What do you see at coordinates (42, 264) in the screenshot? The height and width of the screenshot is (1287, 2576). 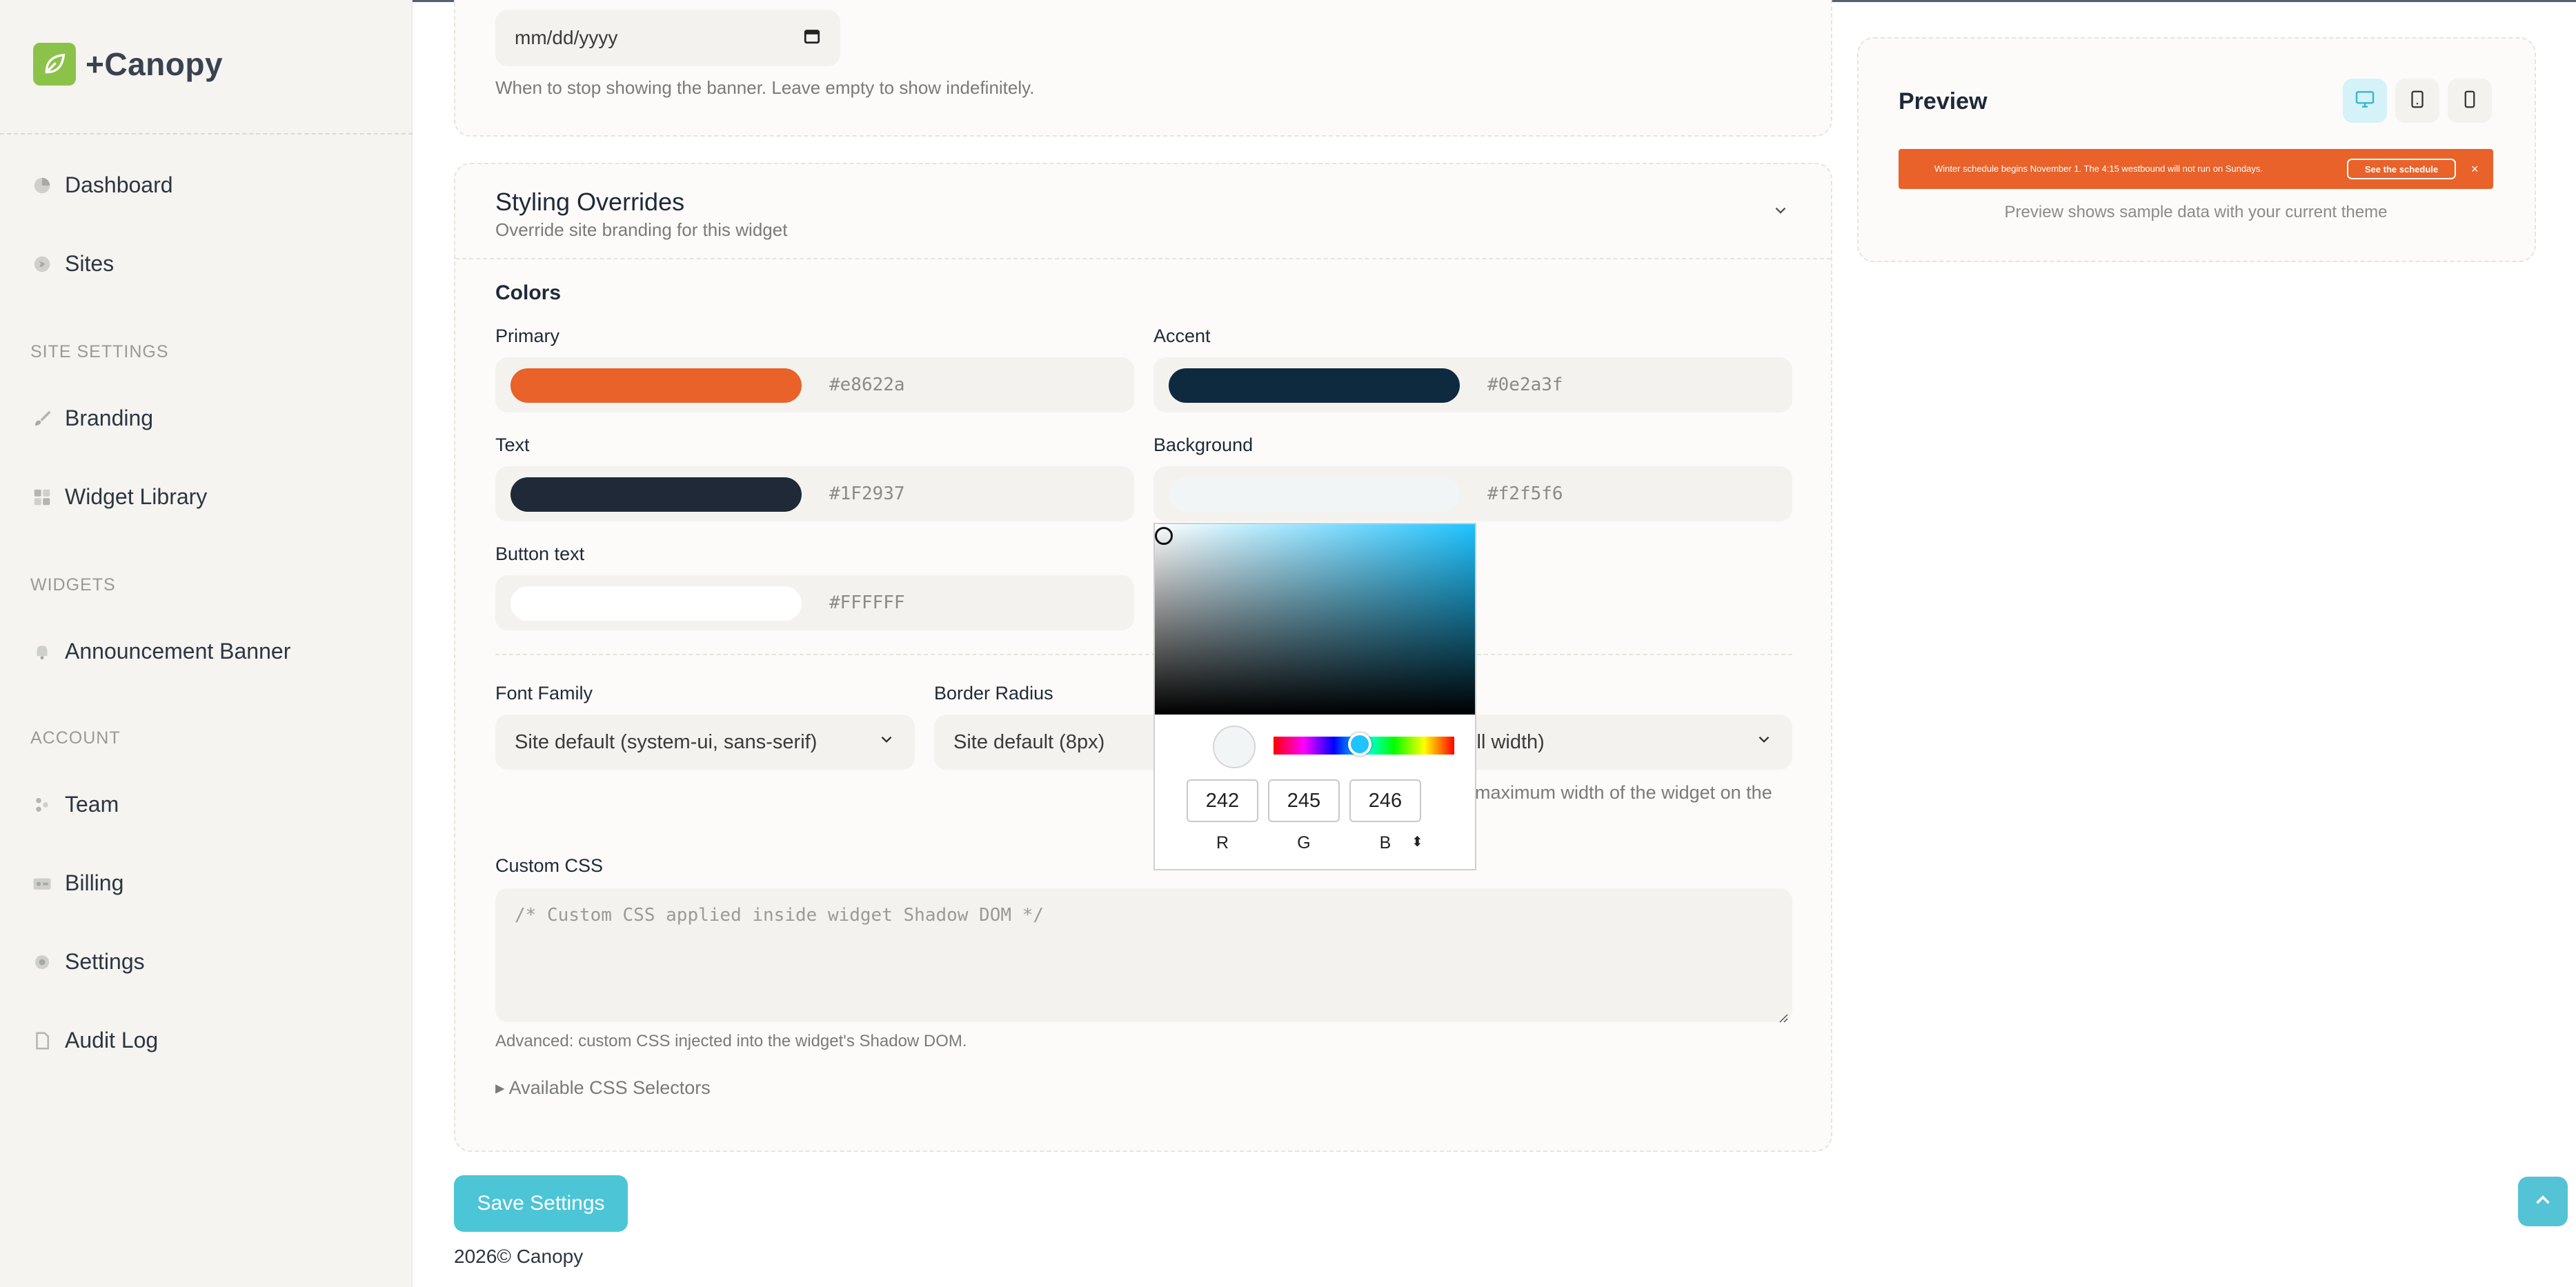 I see `globe-icon` at bounding box center [42, 264].